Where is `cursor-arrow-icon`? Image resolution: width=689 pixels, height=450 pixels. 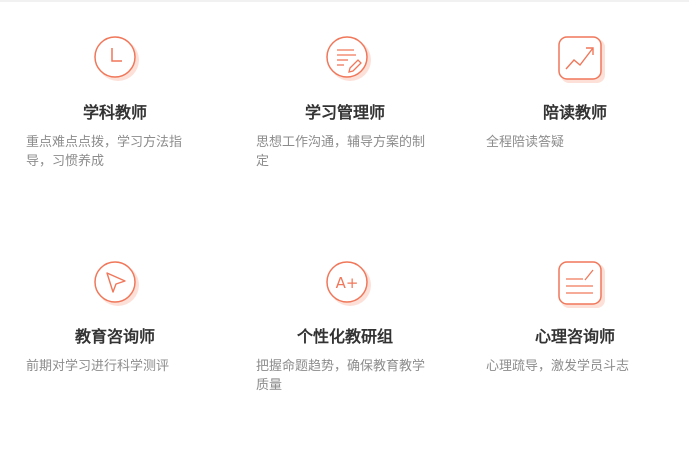
cursor-arrow-icon is located at coordinates (119, 286).